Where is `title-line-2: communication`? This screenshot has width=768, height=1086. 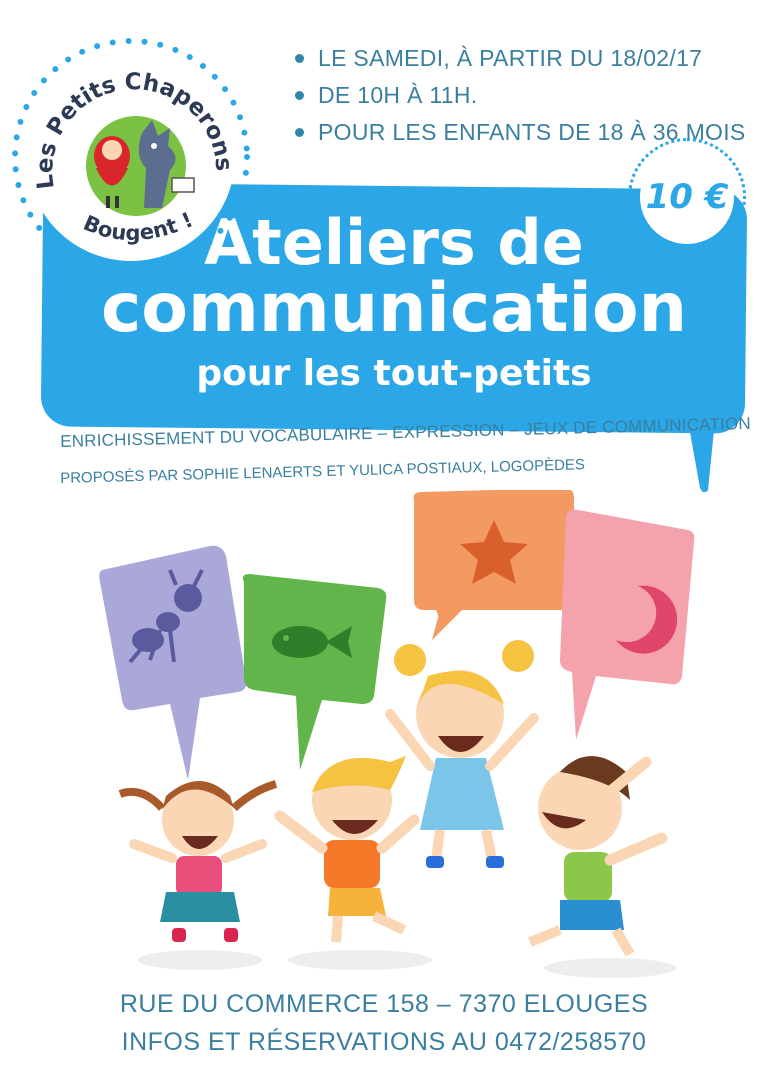
title-line-2: communication is located at coordinates (393, 308).